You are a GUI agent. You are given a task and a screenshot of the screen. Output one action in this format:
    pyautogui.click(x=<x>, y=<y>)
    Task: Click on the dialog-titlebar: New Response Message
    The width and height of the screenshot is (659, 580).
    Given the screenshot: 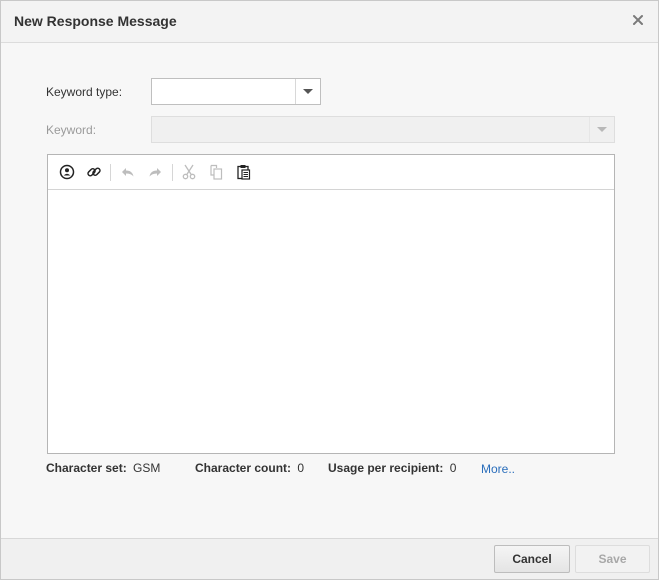 What is the action you would take?
    pyautogui.click(x=329, y=22)
    